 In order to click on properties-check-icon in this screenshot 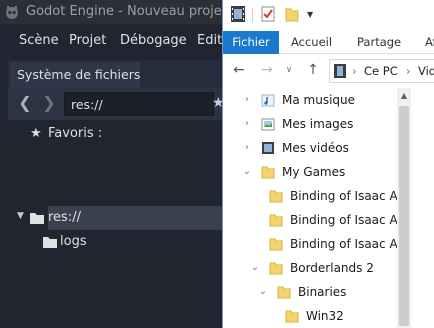, I will do `click(268, 14)`.